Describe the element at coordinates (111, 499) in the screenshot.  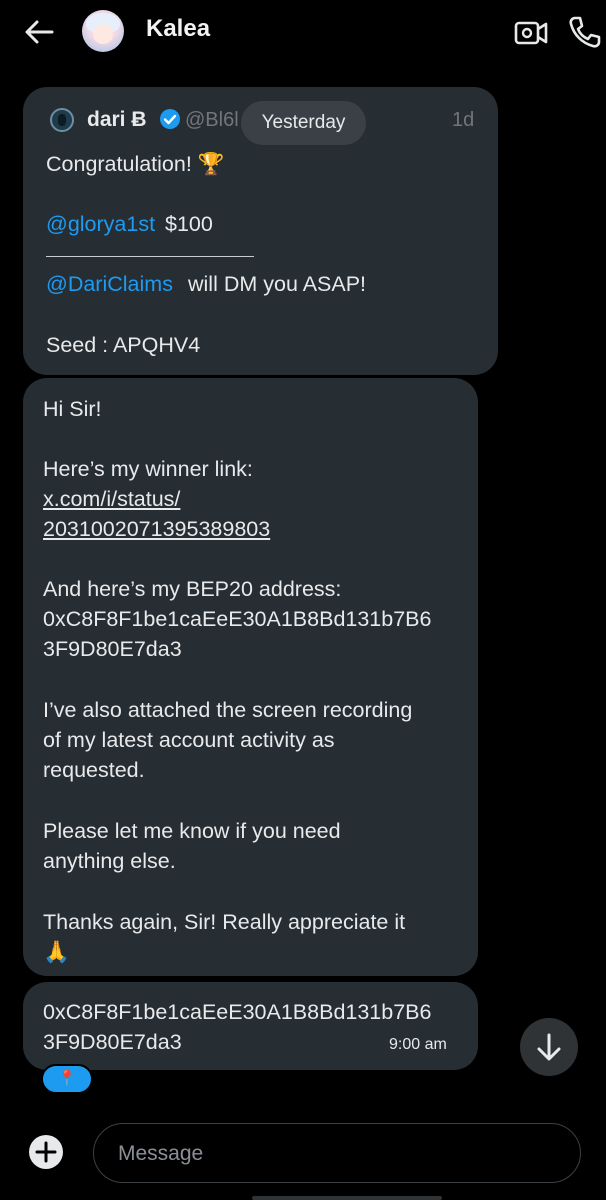
I see `winner-link: x.com/i/status/` at that location.